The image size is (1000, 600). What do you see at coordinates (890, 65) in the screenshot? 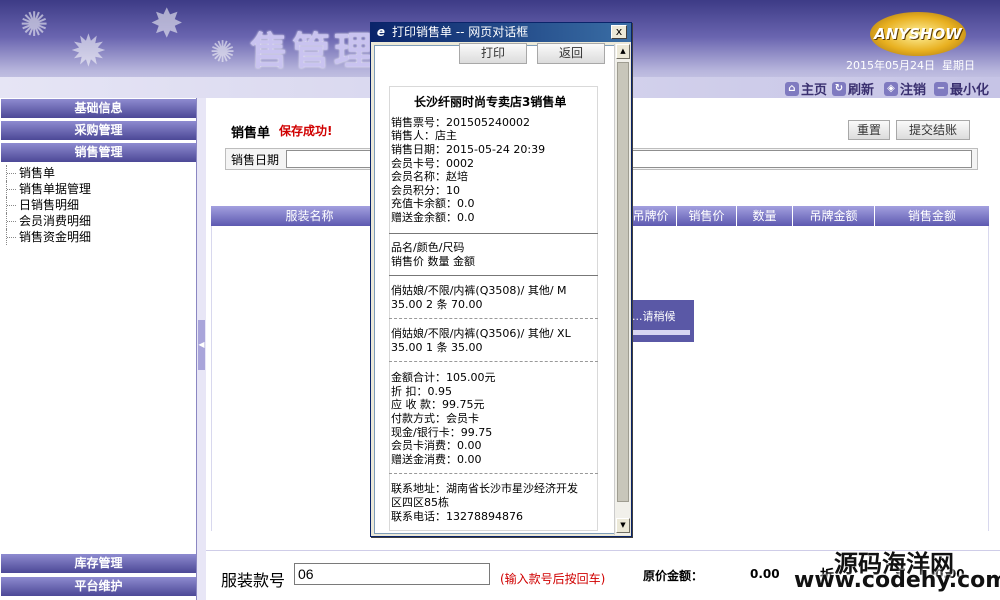
I see `header-date: 2015年05月24日` at bounding box center [890, 65].